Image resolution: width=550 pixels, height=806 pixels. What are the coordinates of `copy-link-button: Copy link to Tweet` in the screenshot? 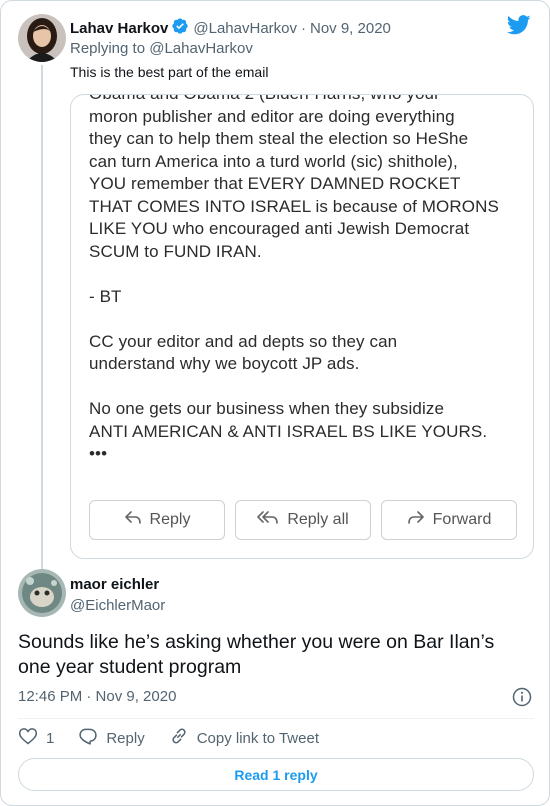 It's located at (244, 738).